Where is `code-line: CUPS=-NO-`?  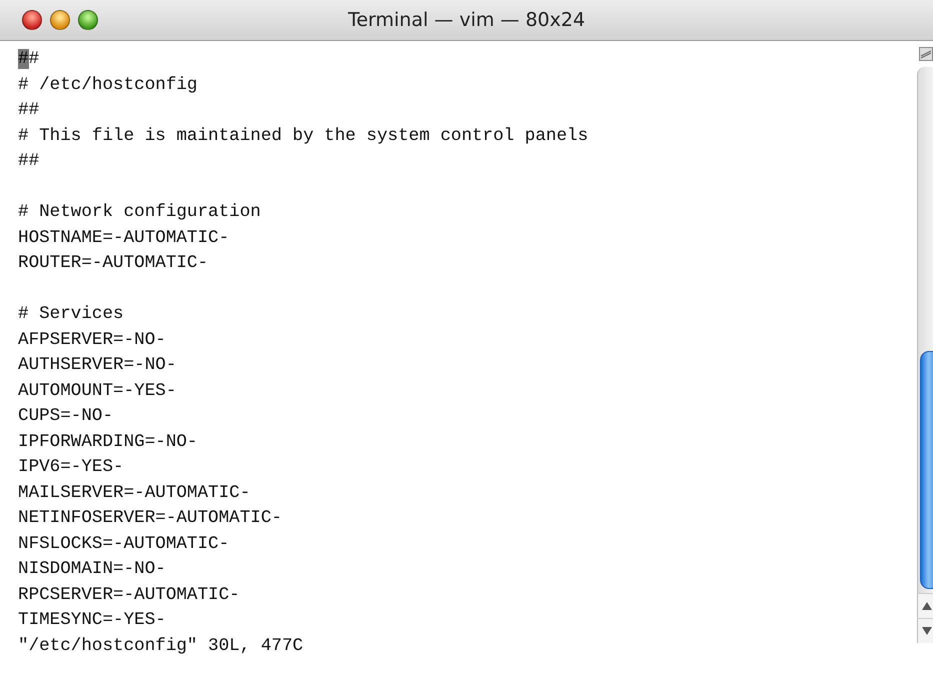
code-line: CUPS=-NO- is located at coordinates (66, 416).